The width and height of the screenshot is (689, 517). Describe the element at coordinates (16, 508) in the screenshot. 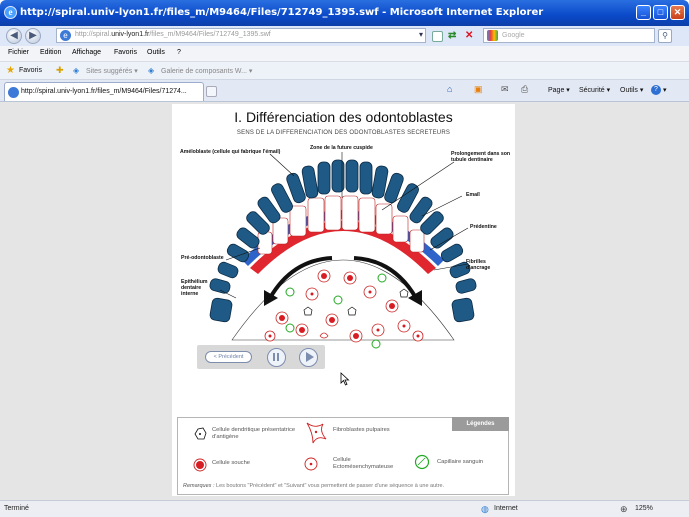

I see `status-text: Terminé` at that location.